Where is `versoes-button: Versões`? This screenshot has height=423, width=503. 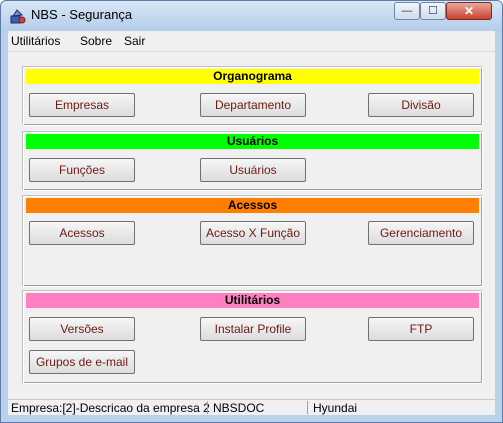
versoes-button: Versões is located at coordinates (82, 329).